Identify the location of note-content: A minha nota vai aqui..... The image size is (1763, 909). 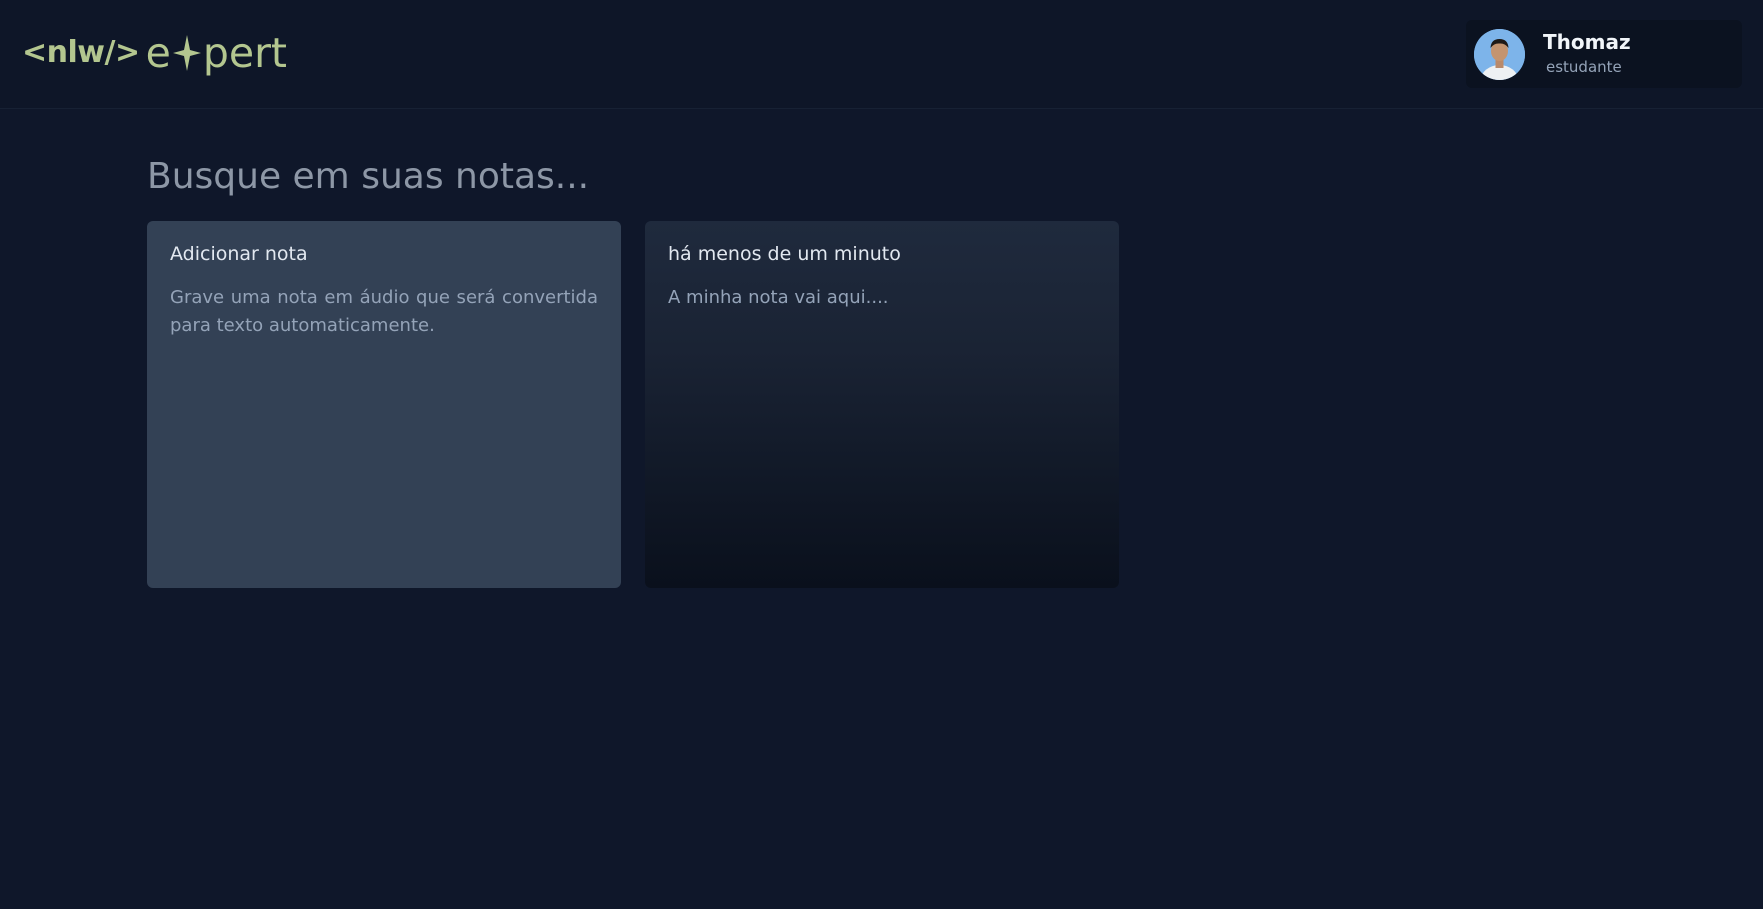
(778, 297).